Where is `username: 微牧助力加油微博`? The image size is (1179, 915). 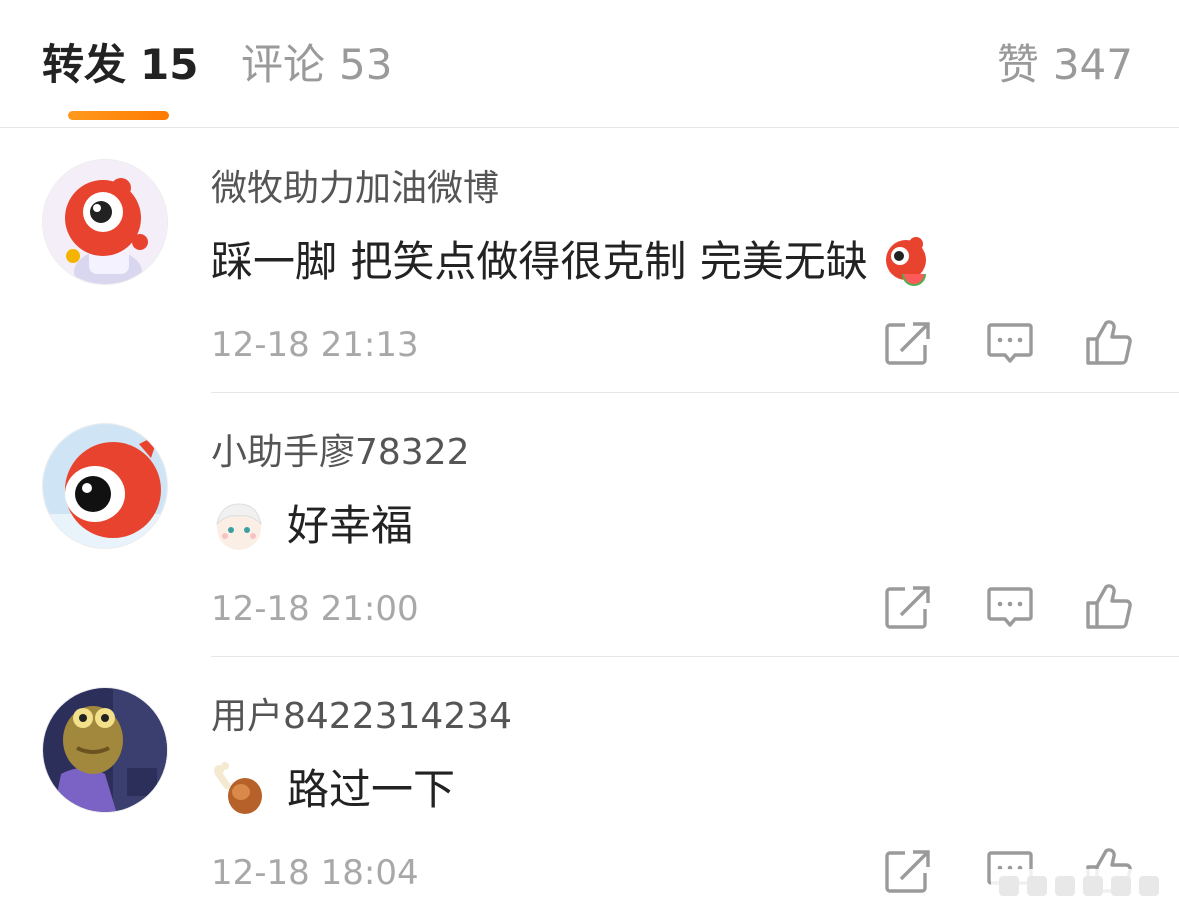 username: 微牧助力加油微博 is located at coordinates (355, 189).